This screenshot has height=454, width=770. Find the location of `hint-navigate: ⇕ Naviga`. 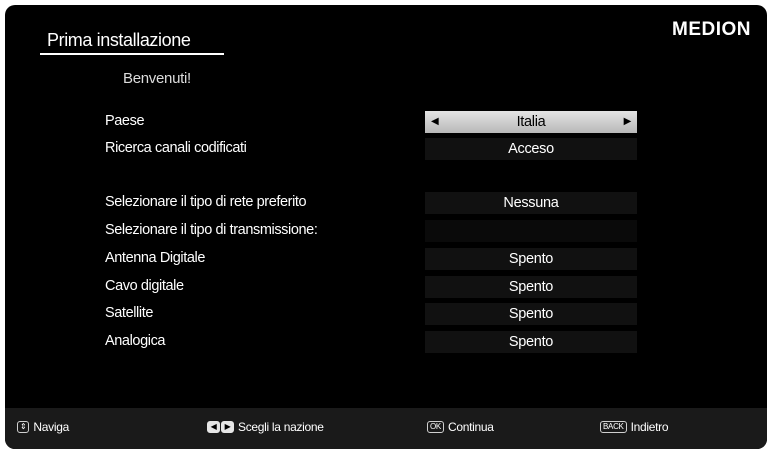

hint-navigate: ⇕ Naviga is located at coordinates (43, 427).